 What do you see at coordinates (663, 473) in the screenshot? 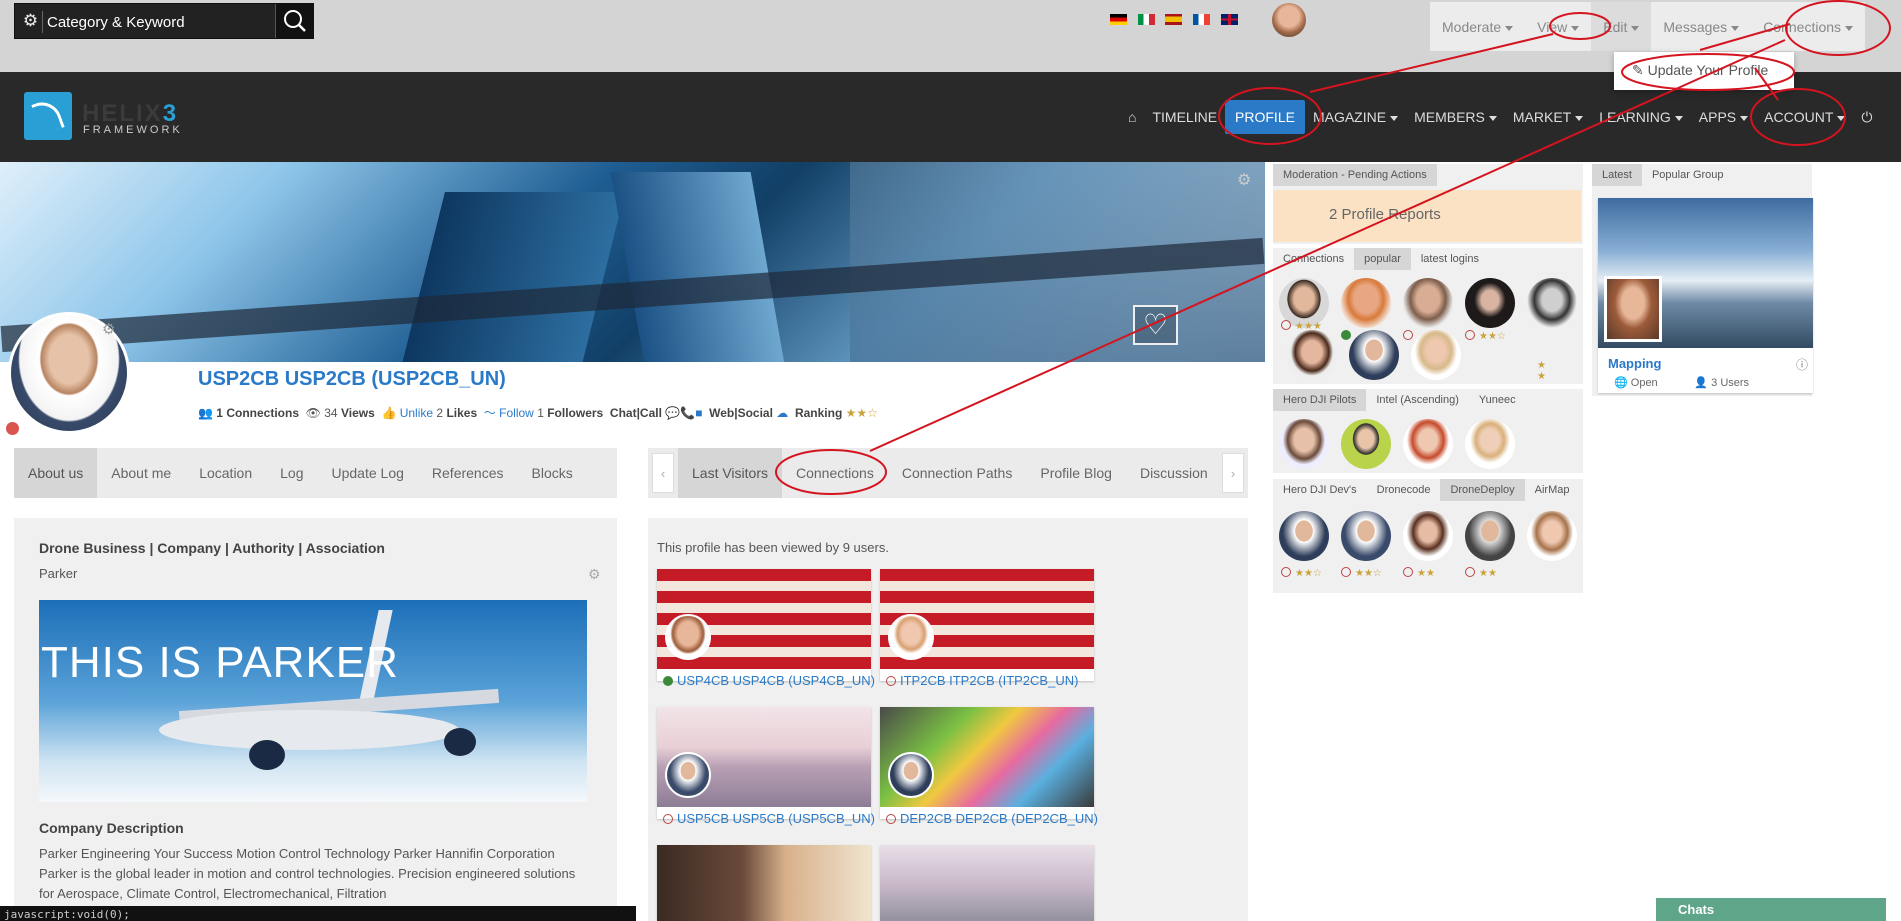
I see `chevron-left-icon: ‹` at bounding box center [663, 473].